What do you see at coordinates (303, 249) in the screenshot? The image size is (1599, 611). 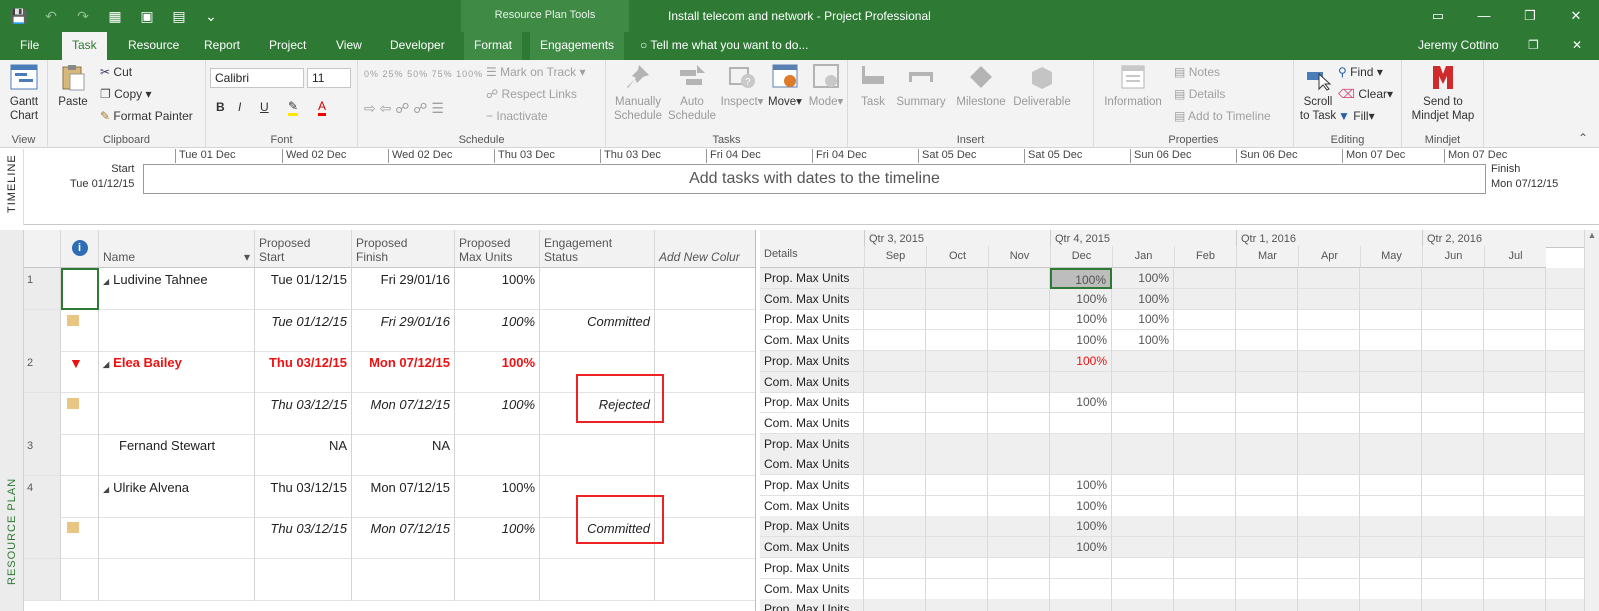 I see `proposed-start-header: Proposed Start` at bounding box center [303, 249].